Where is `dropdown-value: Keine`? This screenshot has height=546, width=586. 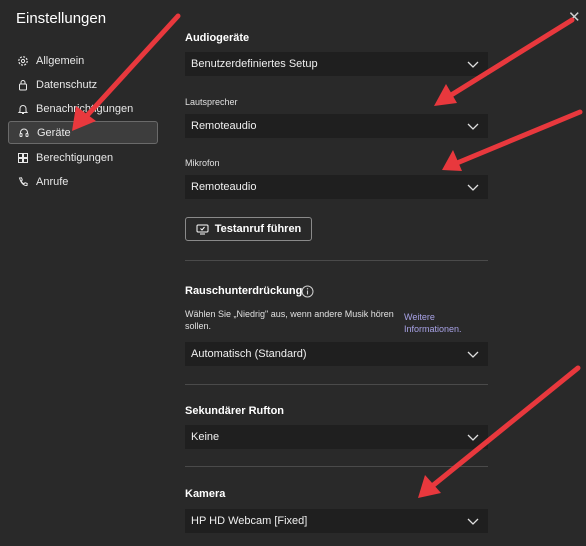
dropdown-value: Keine is located at coordinates (205, 437).